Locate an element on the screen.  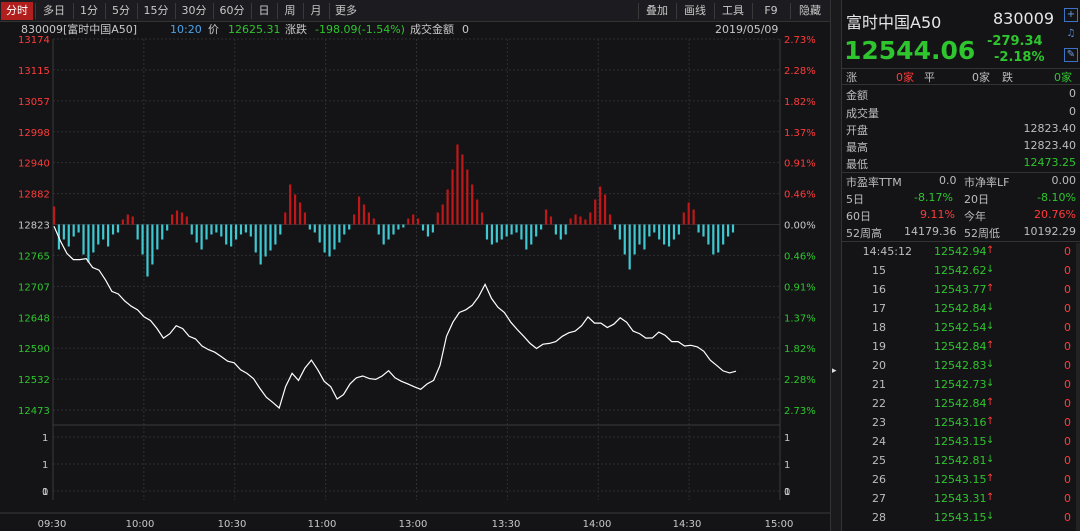
tick-time: 26 is located at coordinates (879, 479).